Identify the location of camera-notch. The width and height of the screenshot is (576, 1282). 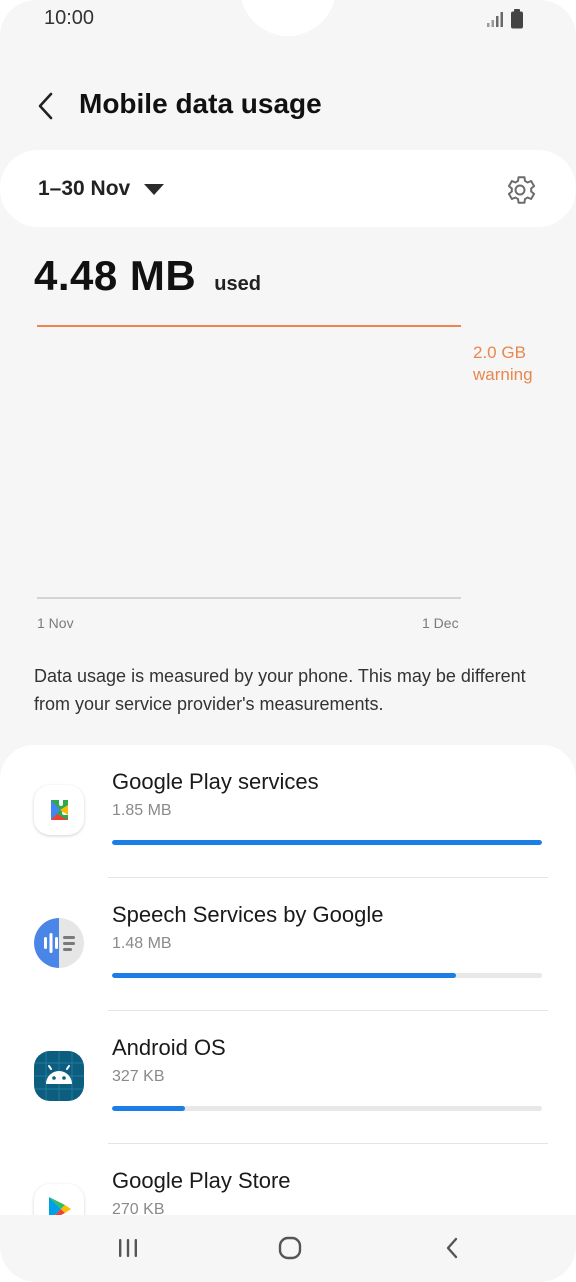
(288, 18).